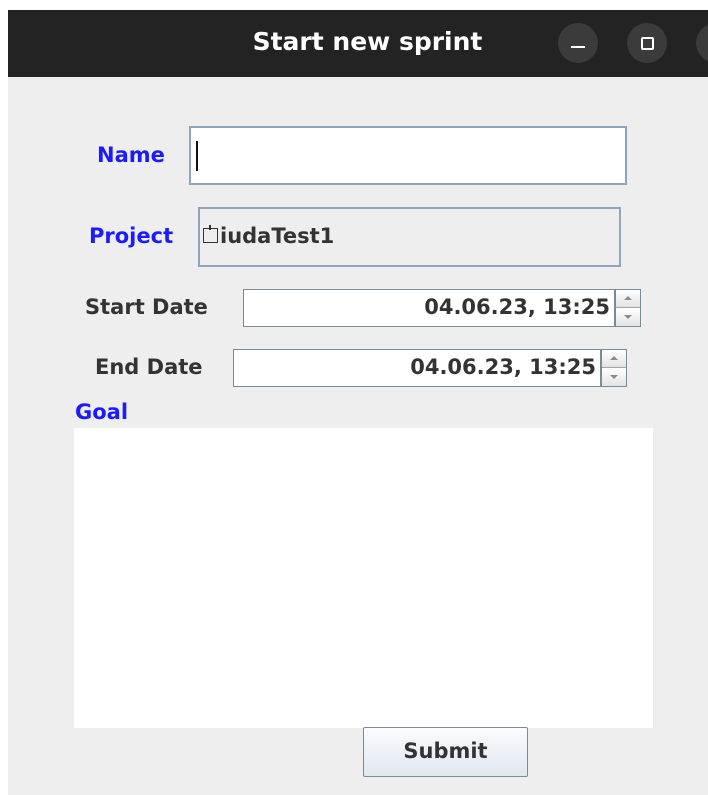 The height and width of the screenshot is (795, 708). What do you see at coordinates (102, 412) in the screenshot?
I see `goal-label: Goal` at bounding box center [102, 412].